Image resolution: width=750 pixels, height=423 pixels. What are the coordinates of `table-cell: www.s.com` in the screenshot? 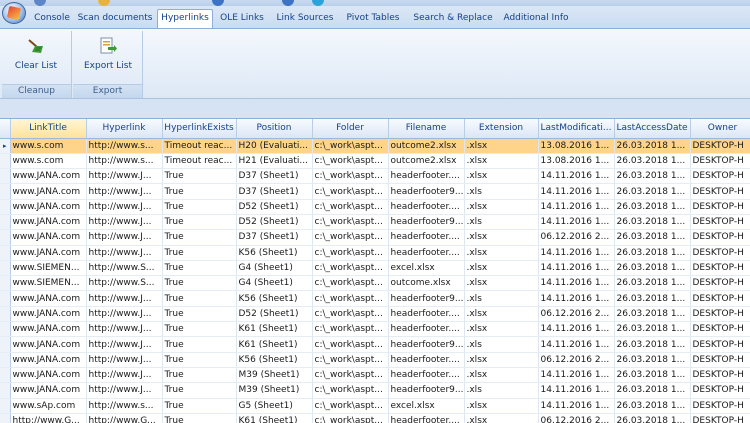 It's located at (48, 161).